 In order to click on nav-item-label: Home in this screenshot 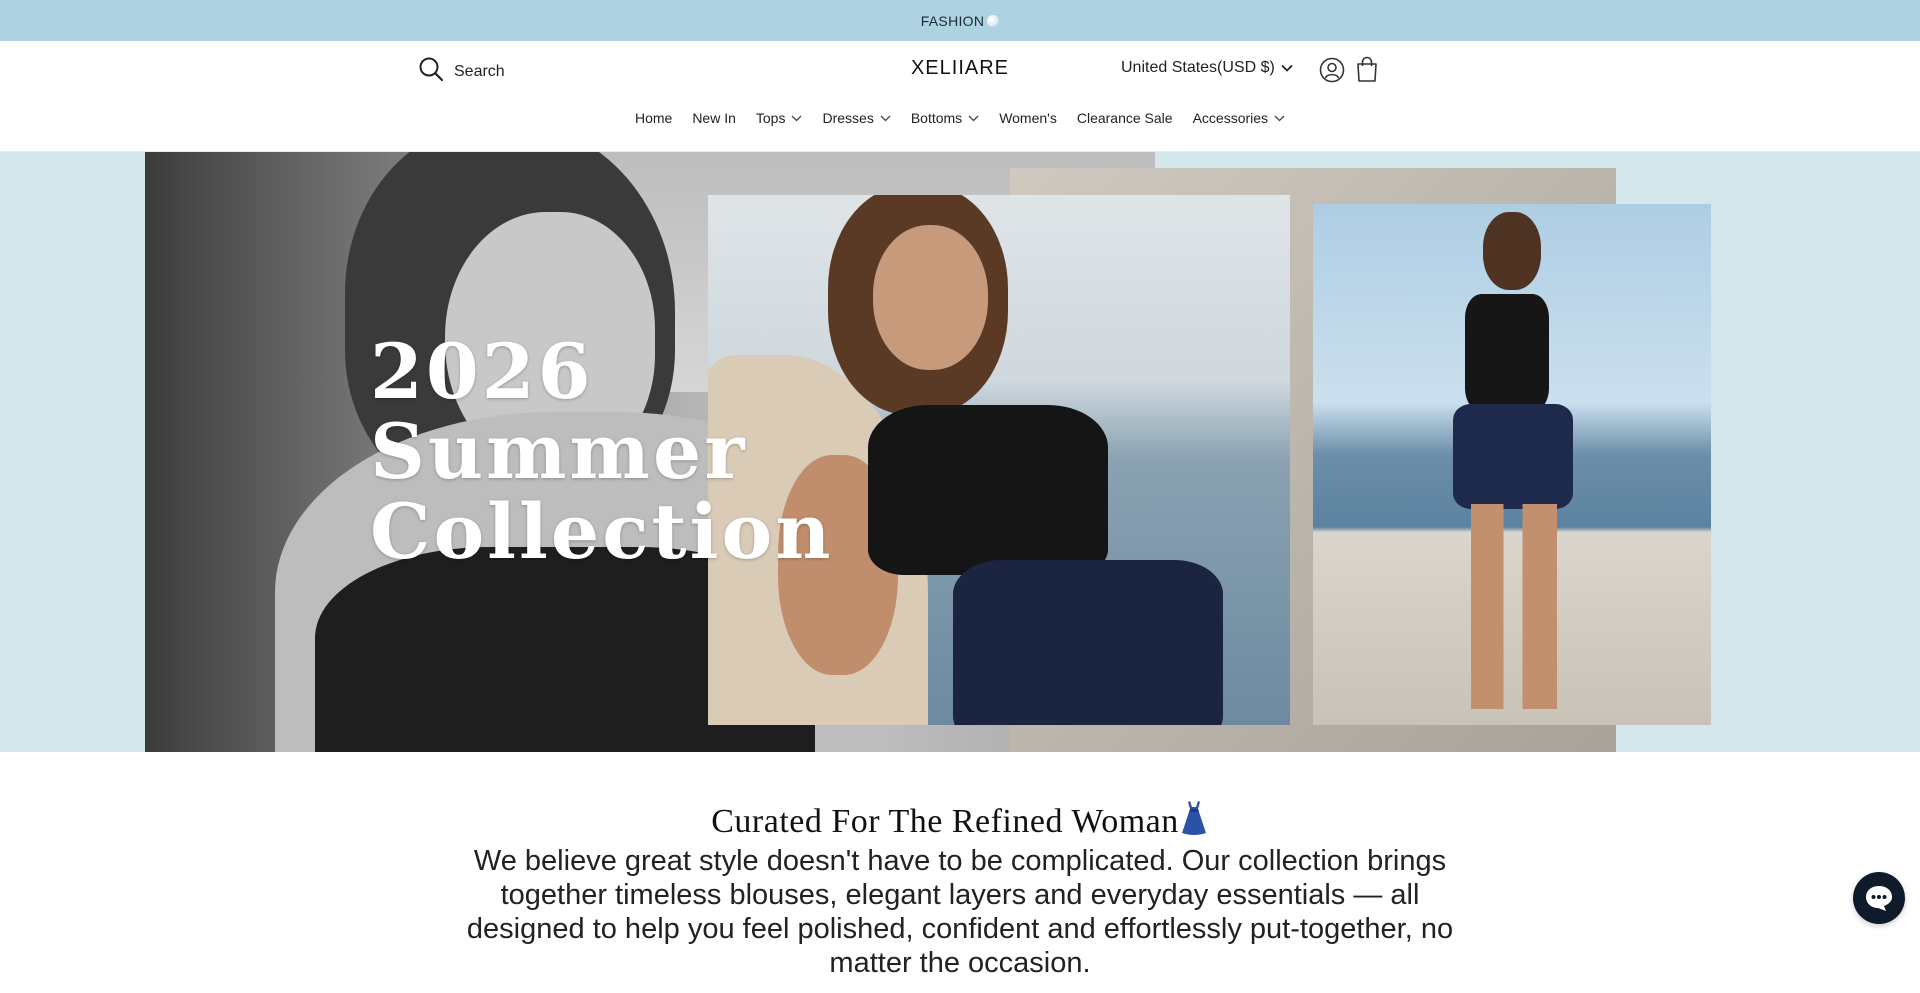, I will do `click(653, 118)`.